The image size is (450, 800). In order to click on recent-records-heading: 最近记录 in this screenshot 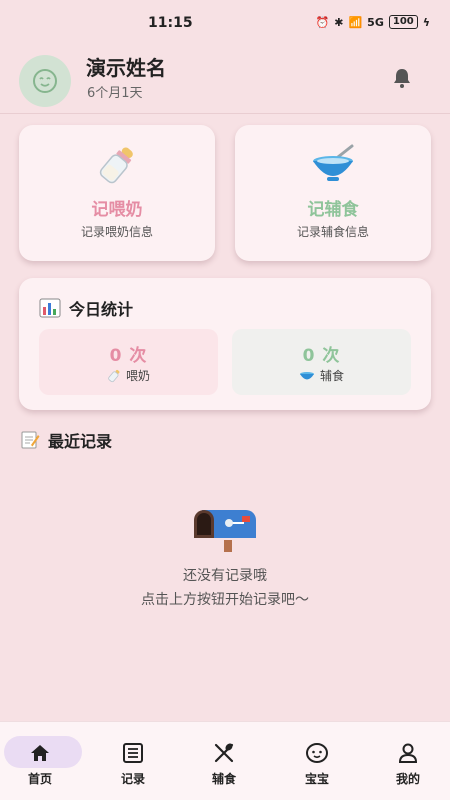, I will do `click(66, 440)`.